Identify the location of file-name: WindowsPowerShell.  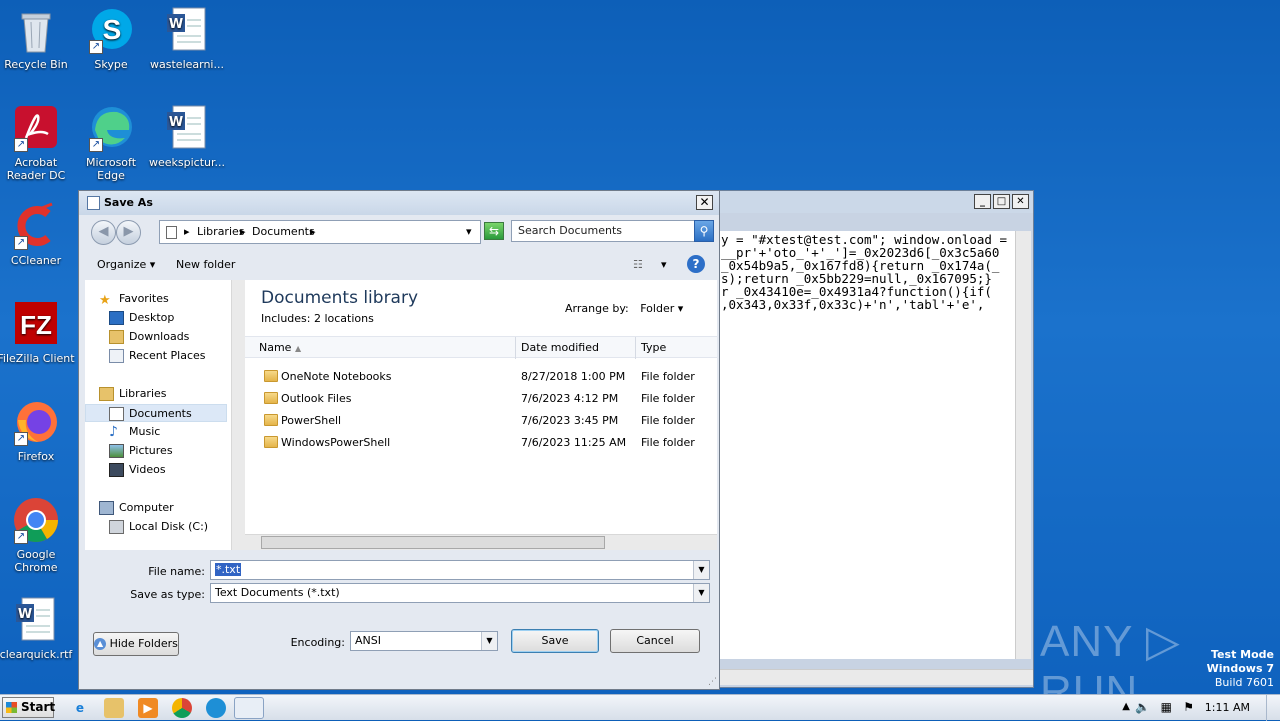
(336, 442).